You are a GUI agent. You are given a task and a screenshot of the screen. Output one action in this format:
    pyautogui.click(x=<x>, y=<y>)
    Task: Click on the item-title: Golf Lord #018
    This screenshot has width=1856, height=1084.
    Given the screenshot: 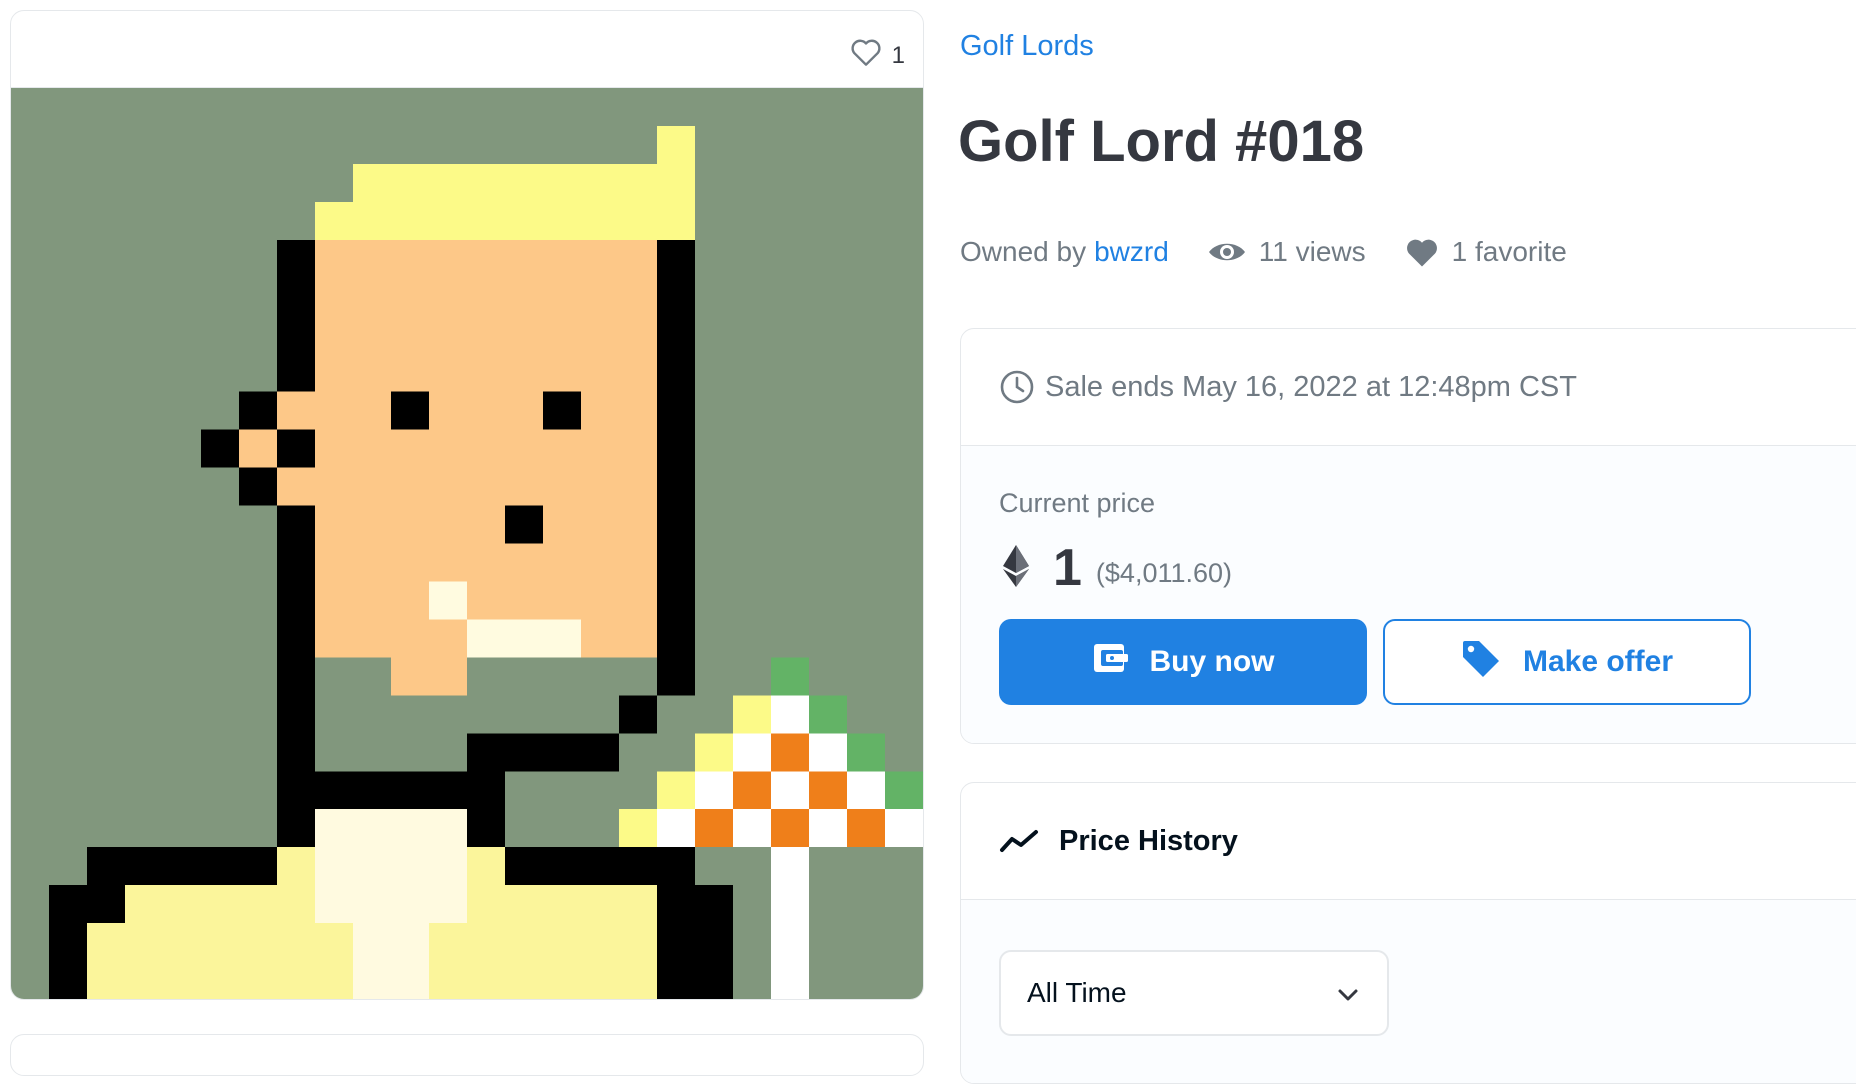 What is the action you would take?
    pyautogui.click(x=1161, y=141)
    